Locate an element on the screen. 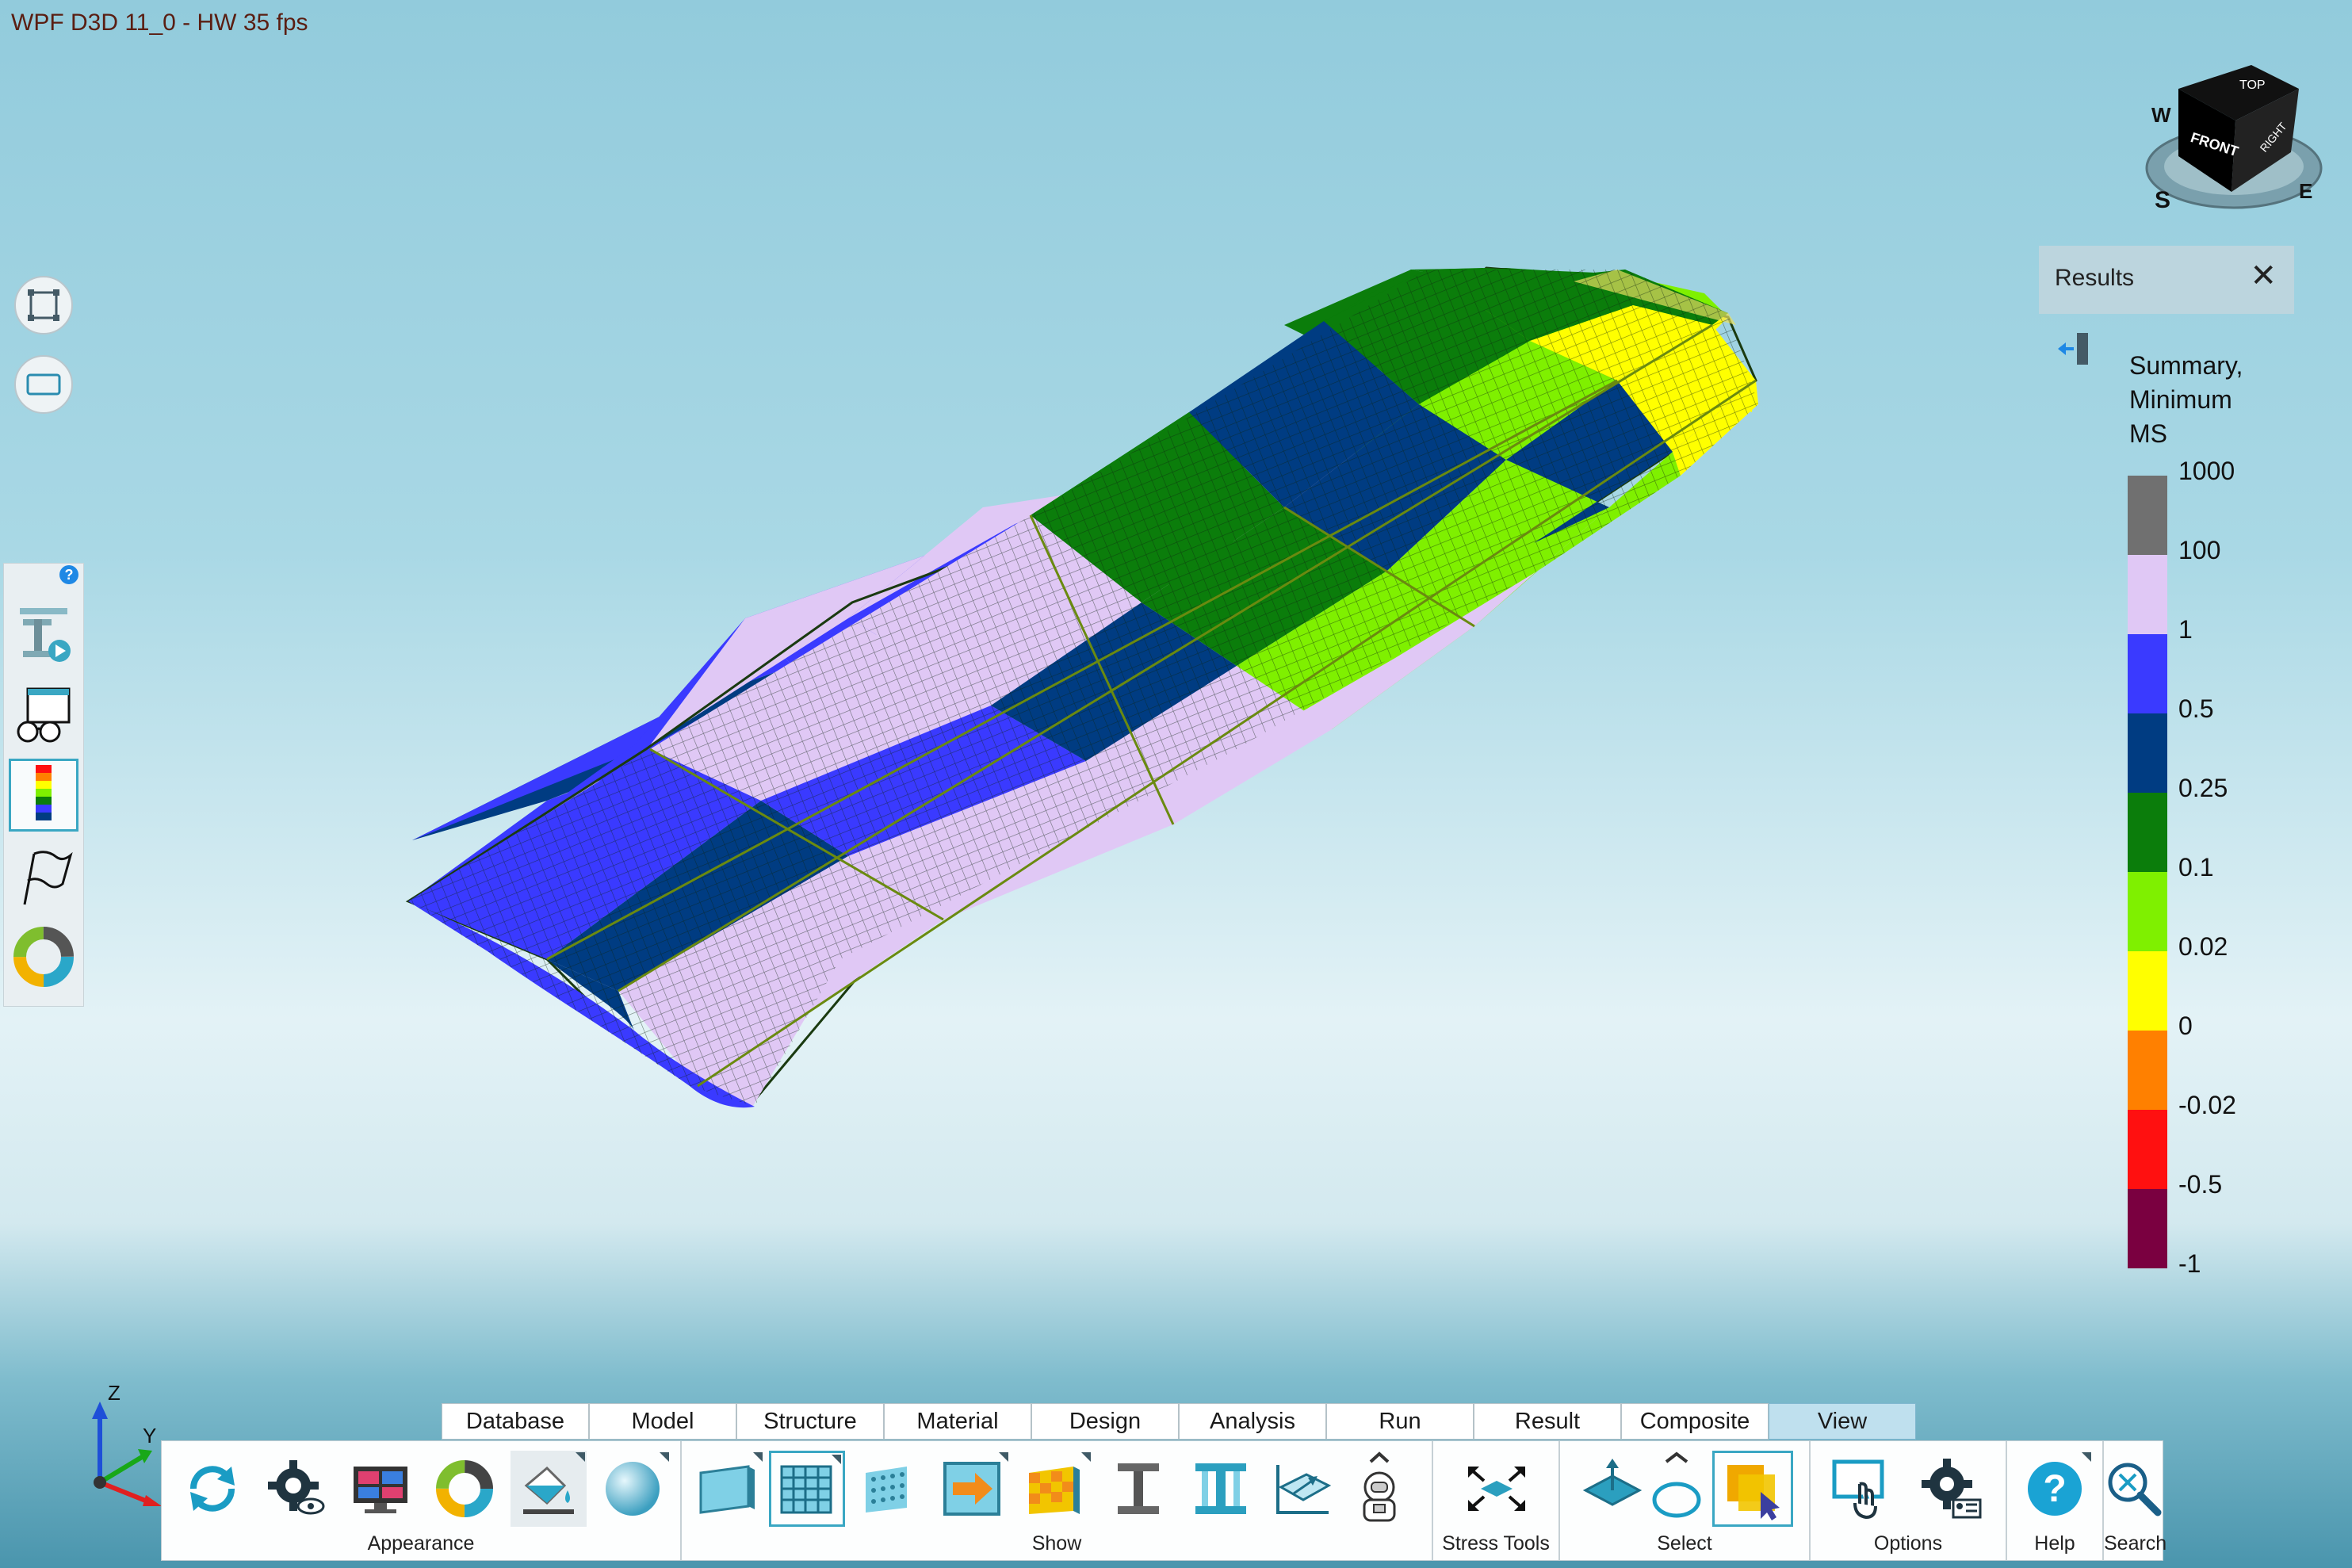  results-subtitle-line: Minimum is located at coordinates (2180, 399).